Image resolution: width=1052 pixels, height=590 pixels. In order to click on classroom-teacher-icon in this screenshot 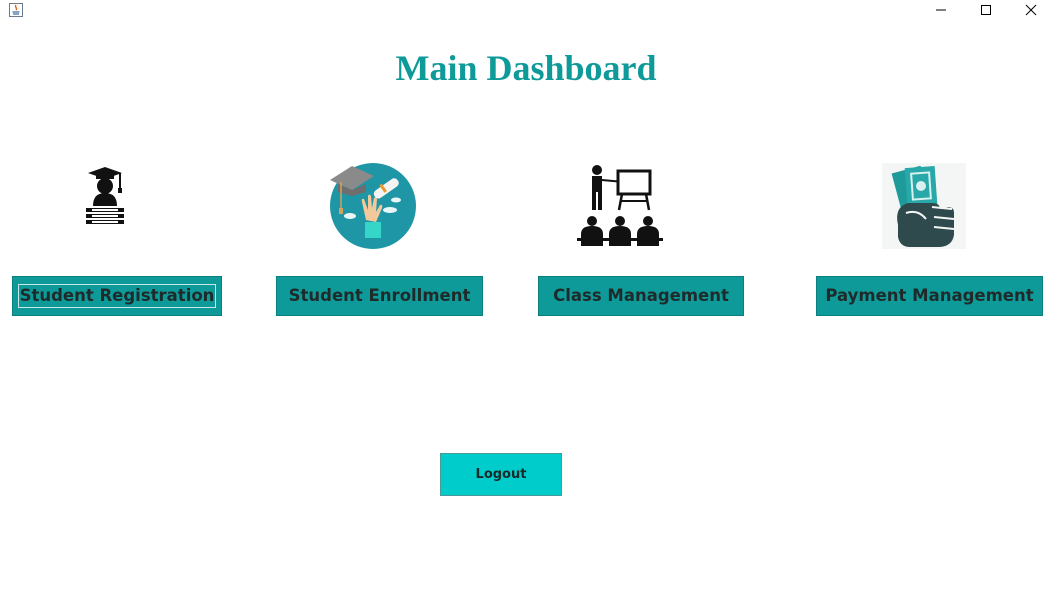, I will do `click(620, 205)`.